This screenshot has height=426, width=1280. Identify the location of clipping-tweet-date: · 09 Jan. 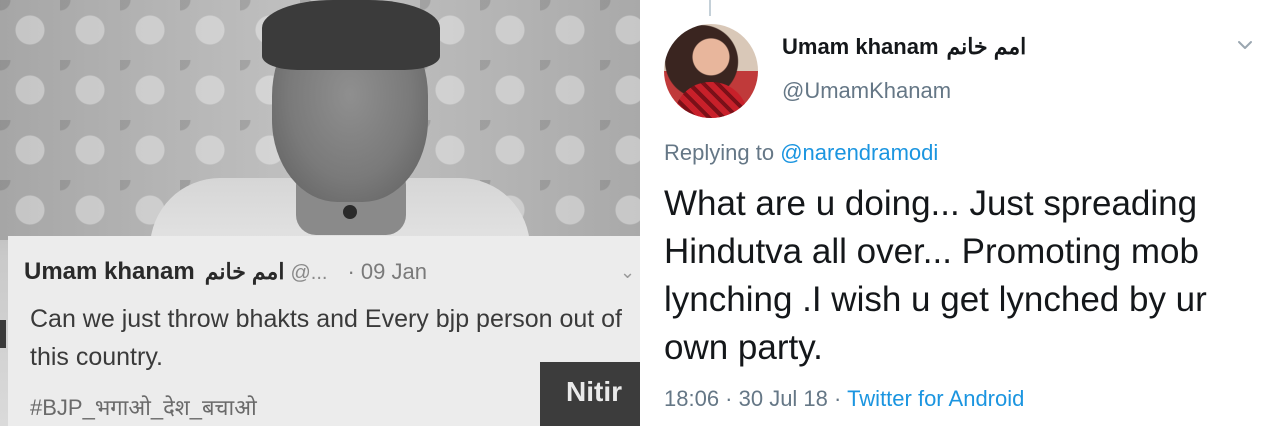
(387, 271).